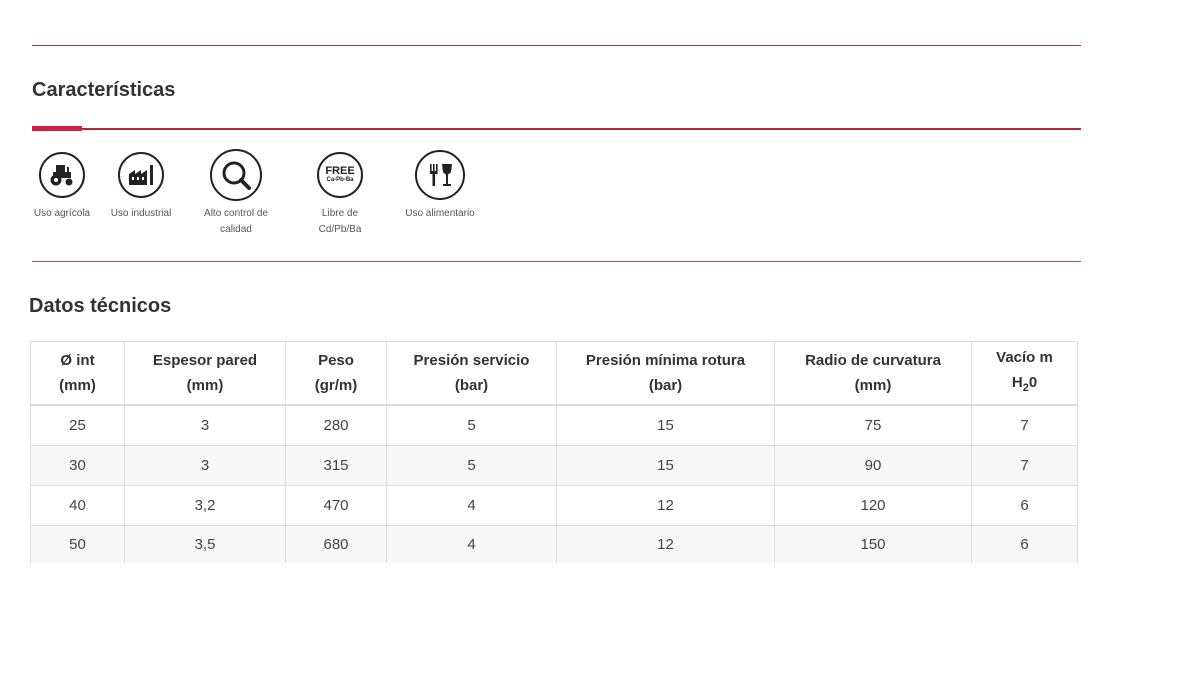 This screenshot has width=1188, height=695. Describe the element at coordinates (236, 175) in the screenshot. I see `magnifier-icon` at that location.